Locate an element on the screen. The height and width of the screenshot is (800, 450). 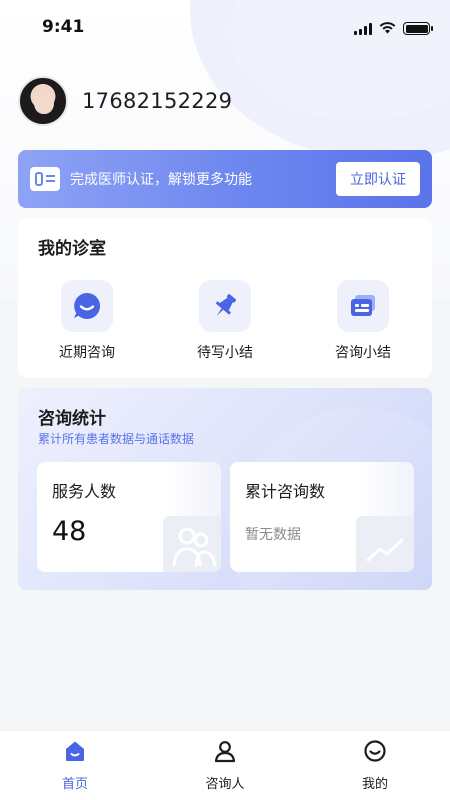
status-bar: 9:41 is located at coordinates (225, 28).